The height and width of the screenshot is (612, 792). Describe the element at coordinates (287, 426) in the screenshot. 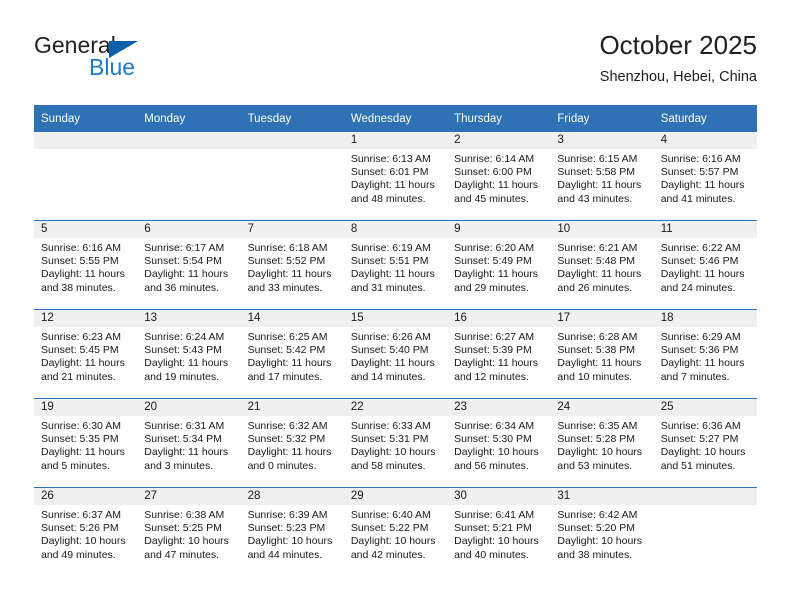

I see `sunrise-time: Sunrise: 6:32 AM` at that location.